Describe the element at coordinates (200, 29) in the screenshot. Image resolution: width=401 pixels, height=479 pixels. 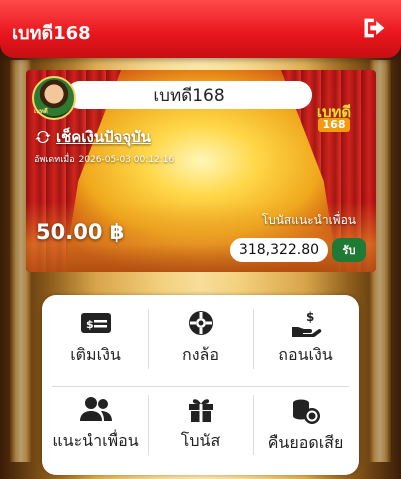
I see `top-header: เบทดี168` at that location.